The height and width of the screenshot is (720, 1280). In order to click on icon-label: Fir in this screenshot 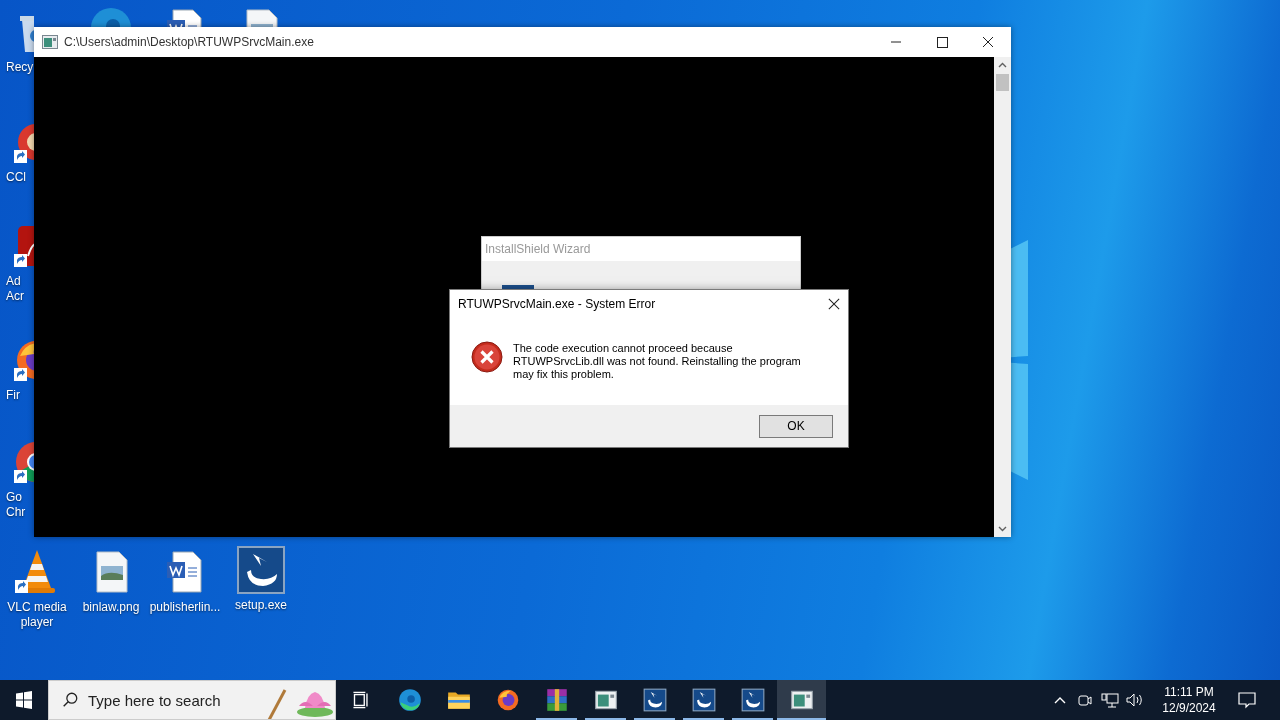, I will do `click(13, 395)`.